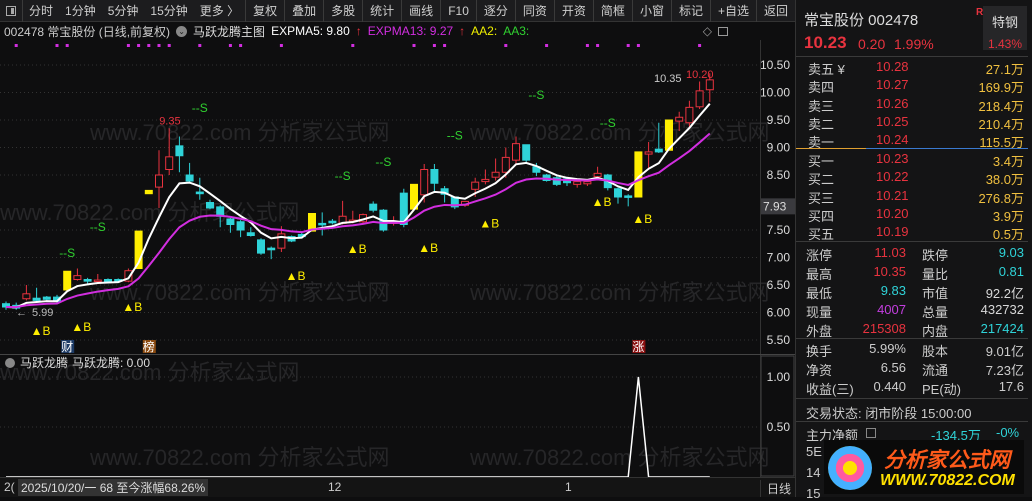 The width and height of the screenshot is (1032, 501). I want to click on month-tick: 1, so click(568, 487).